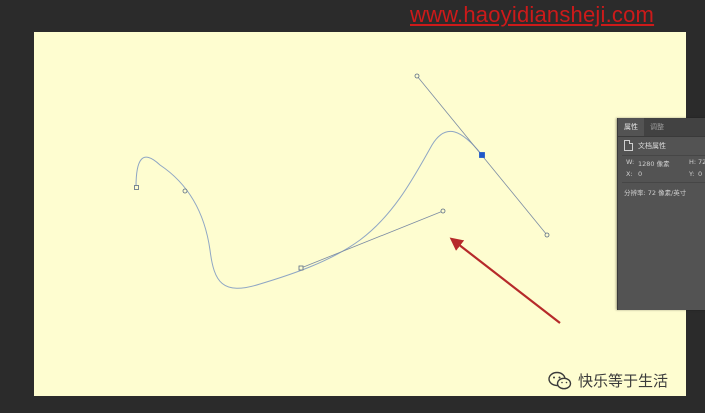 This screenshot has height=413, width=705. What do you see at coordinates (700, 174) in the screenshot?
I see `y-value: 0` at bounding box center [700, 174].